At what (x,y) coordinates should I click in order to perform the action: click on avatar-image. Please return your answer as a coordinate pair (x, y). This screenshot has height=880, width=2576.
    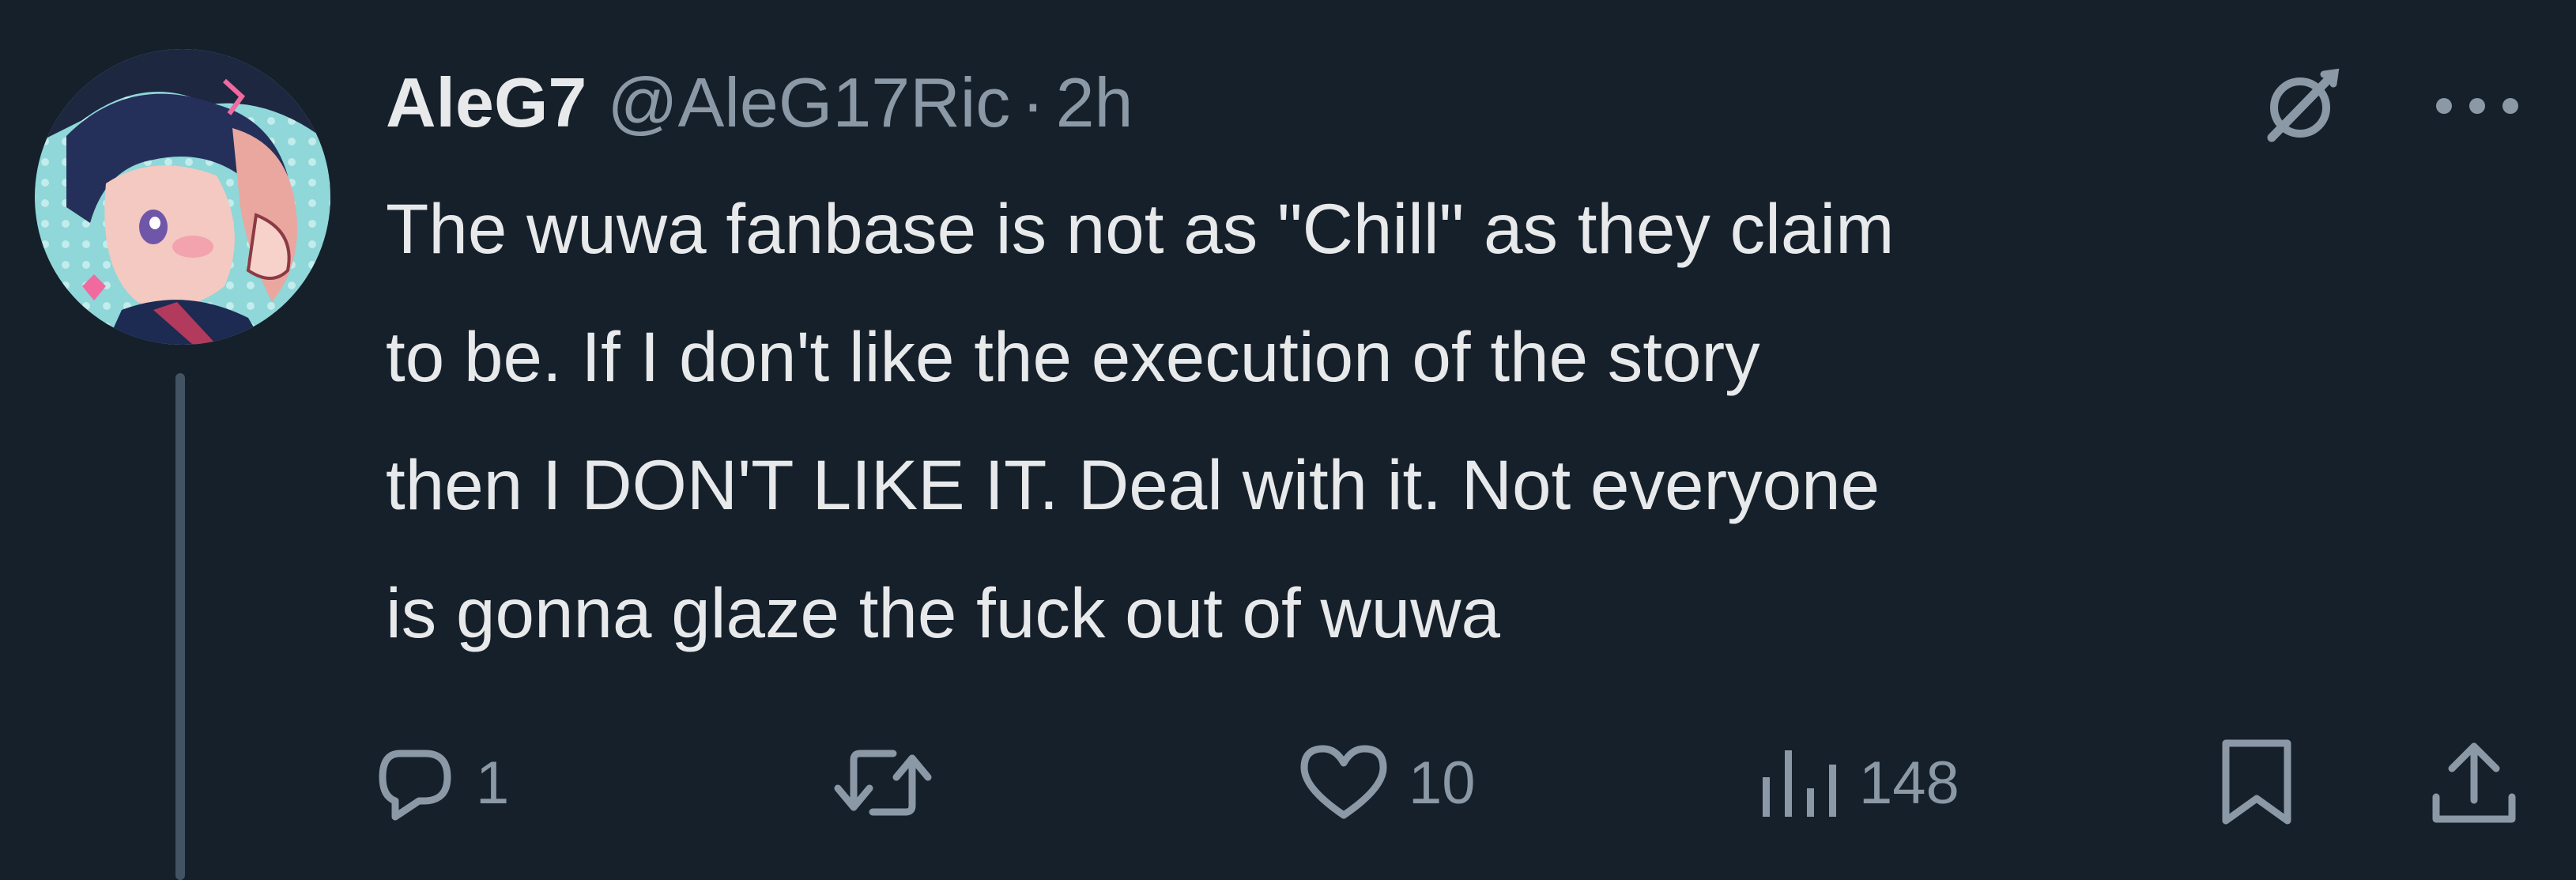
    Looking at the image, I should click on (182, 197).